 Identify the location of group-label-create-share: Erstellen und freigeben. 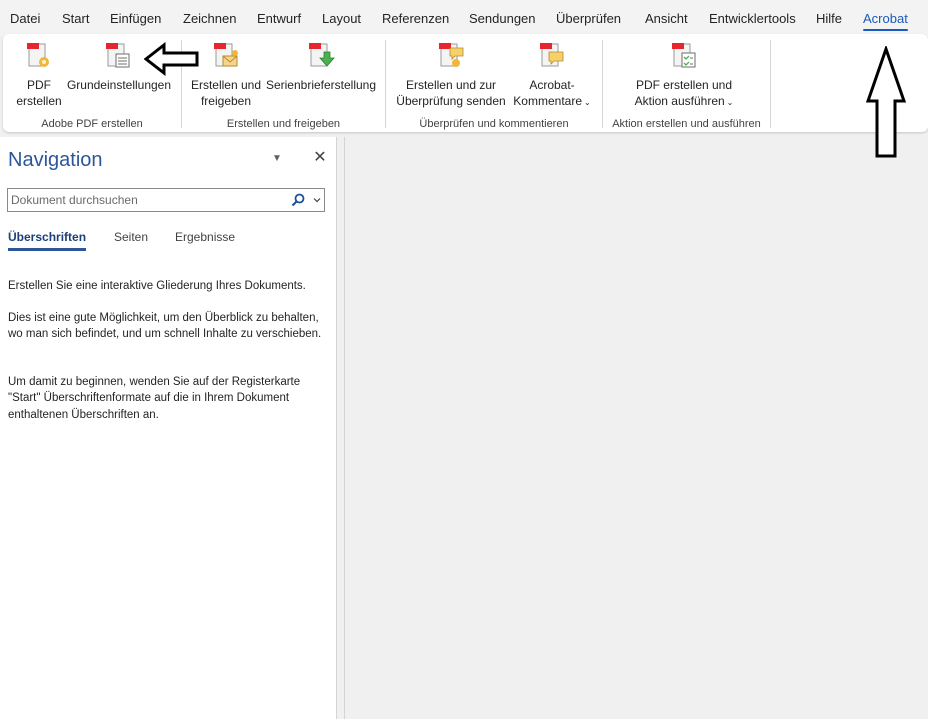
(283, 124).